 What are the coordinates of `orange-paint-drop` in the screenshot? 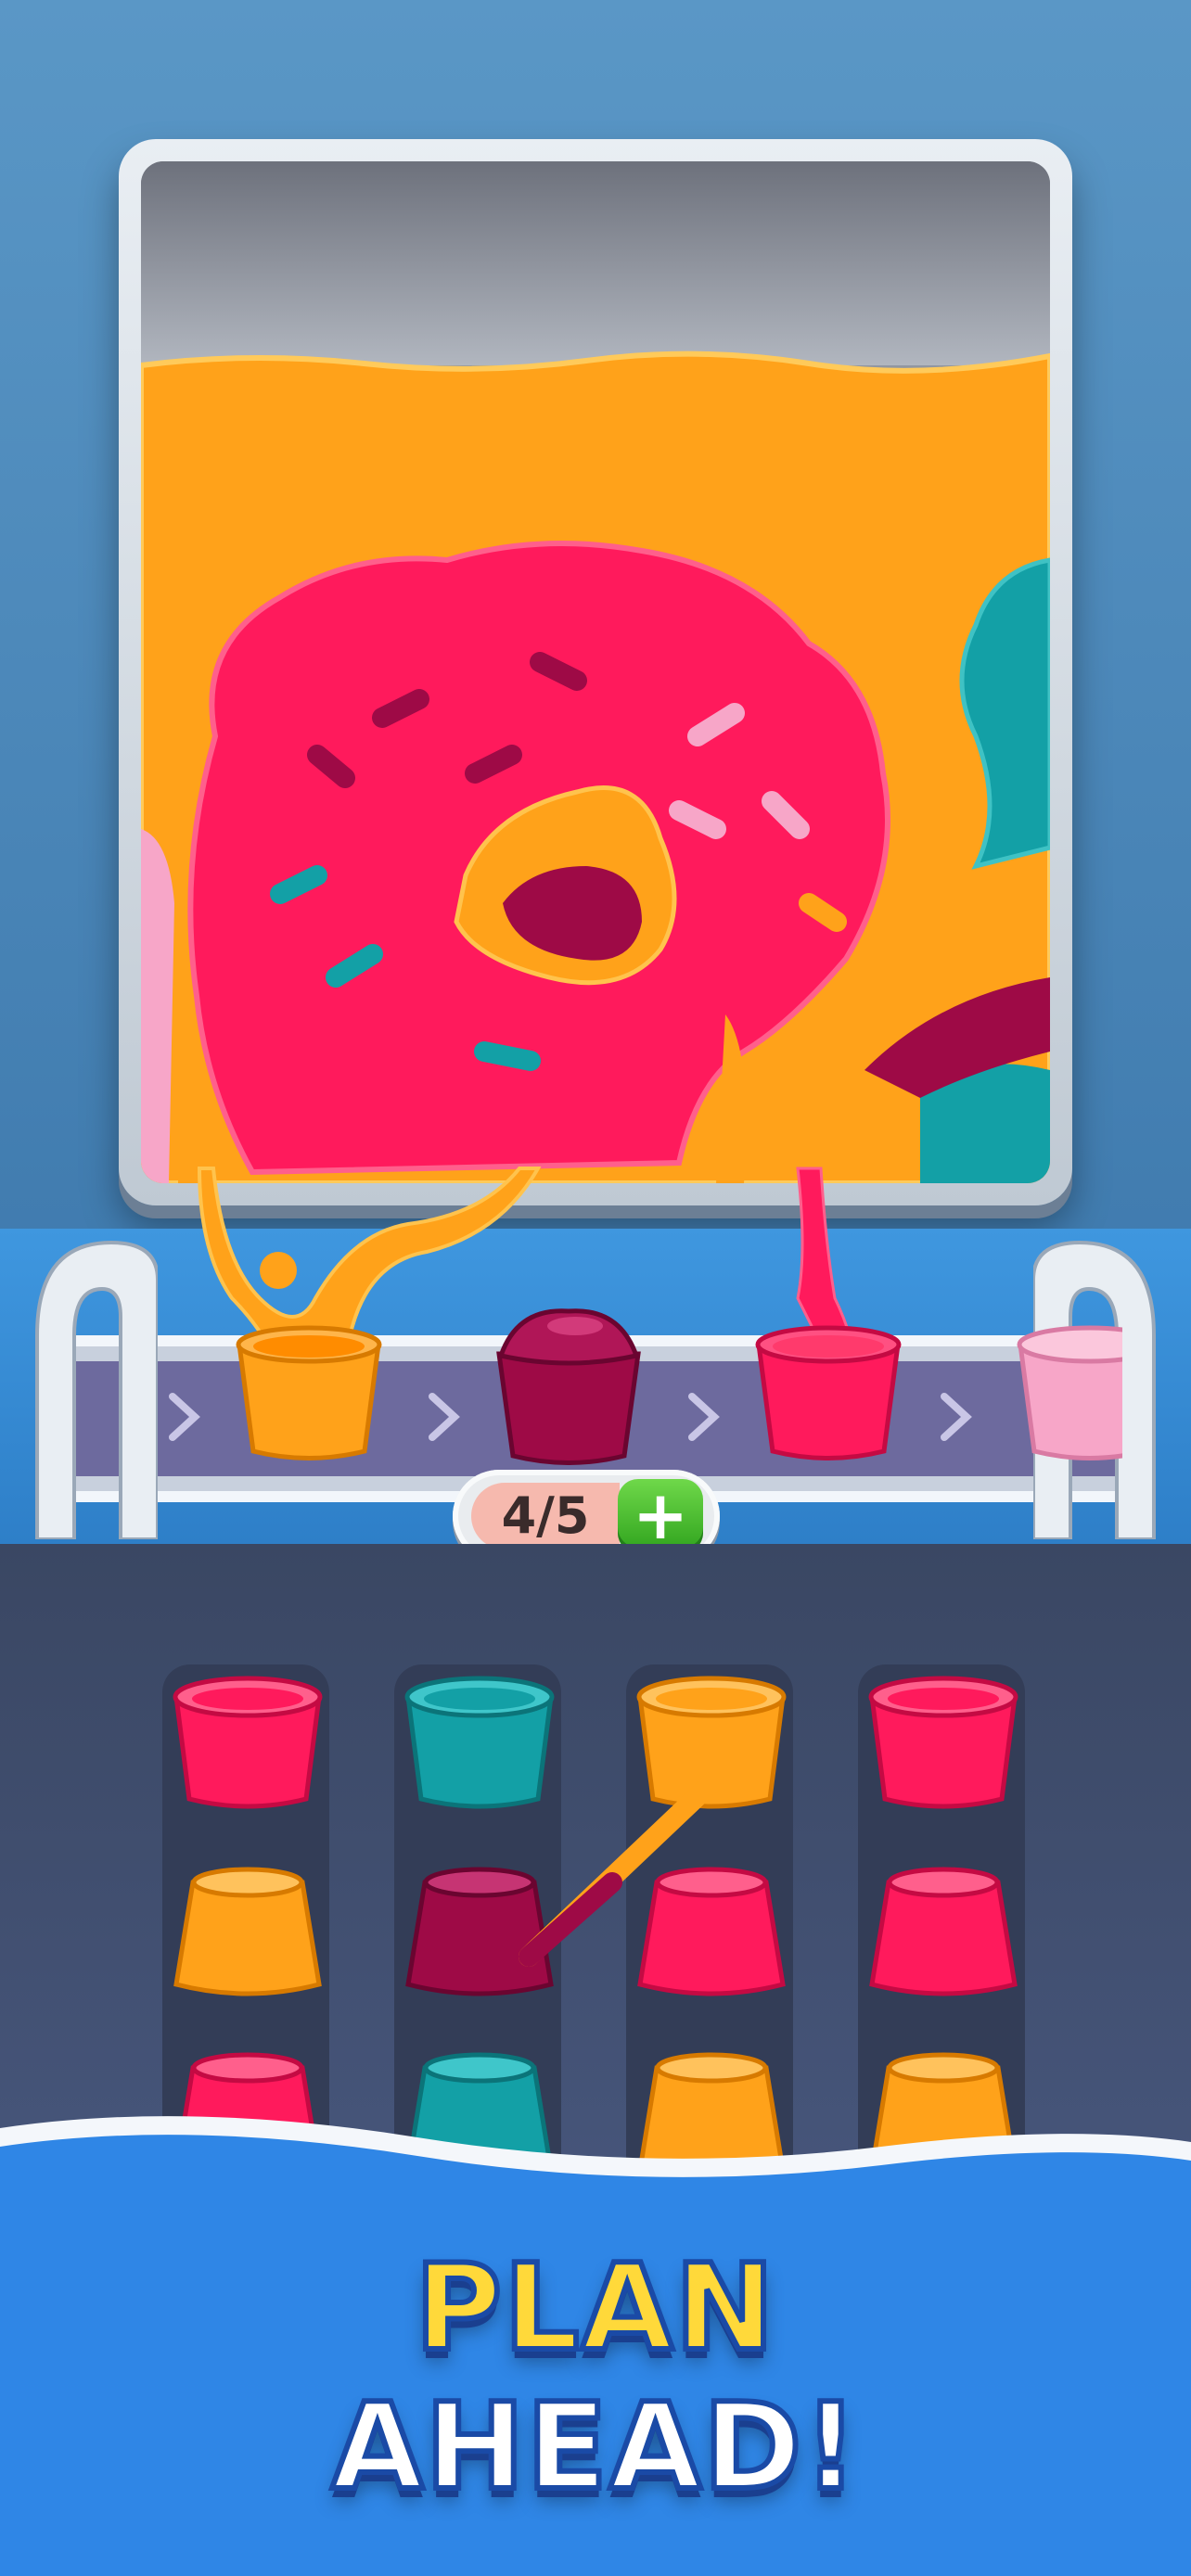 It's located at (278, 1270).